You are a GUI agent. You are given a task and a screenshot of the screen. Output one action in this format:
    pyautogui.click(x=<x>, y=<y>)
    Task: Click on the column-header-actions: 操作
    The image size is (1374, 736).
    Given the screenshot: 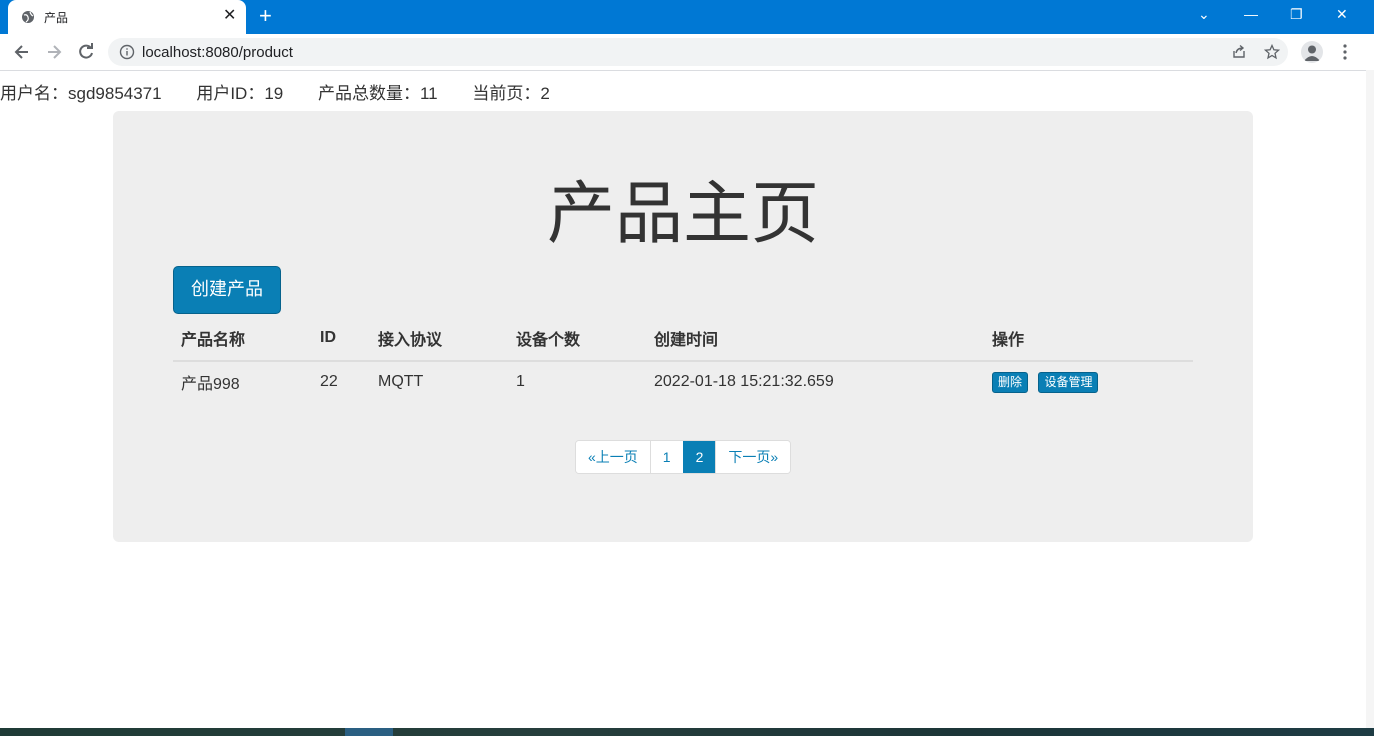 What is the action you would take?
    pyautogui.click(x=1088, y=339)
    